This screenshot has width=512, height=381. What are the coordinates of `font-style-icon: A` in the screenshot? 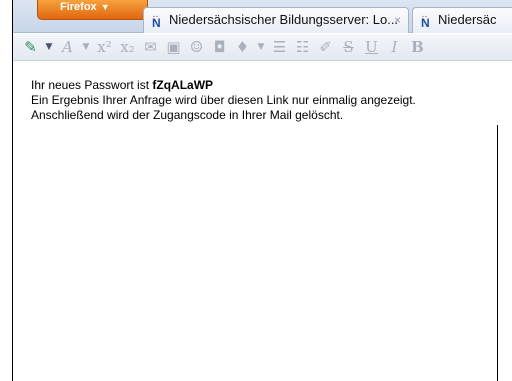 It's located at (67, 47).